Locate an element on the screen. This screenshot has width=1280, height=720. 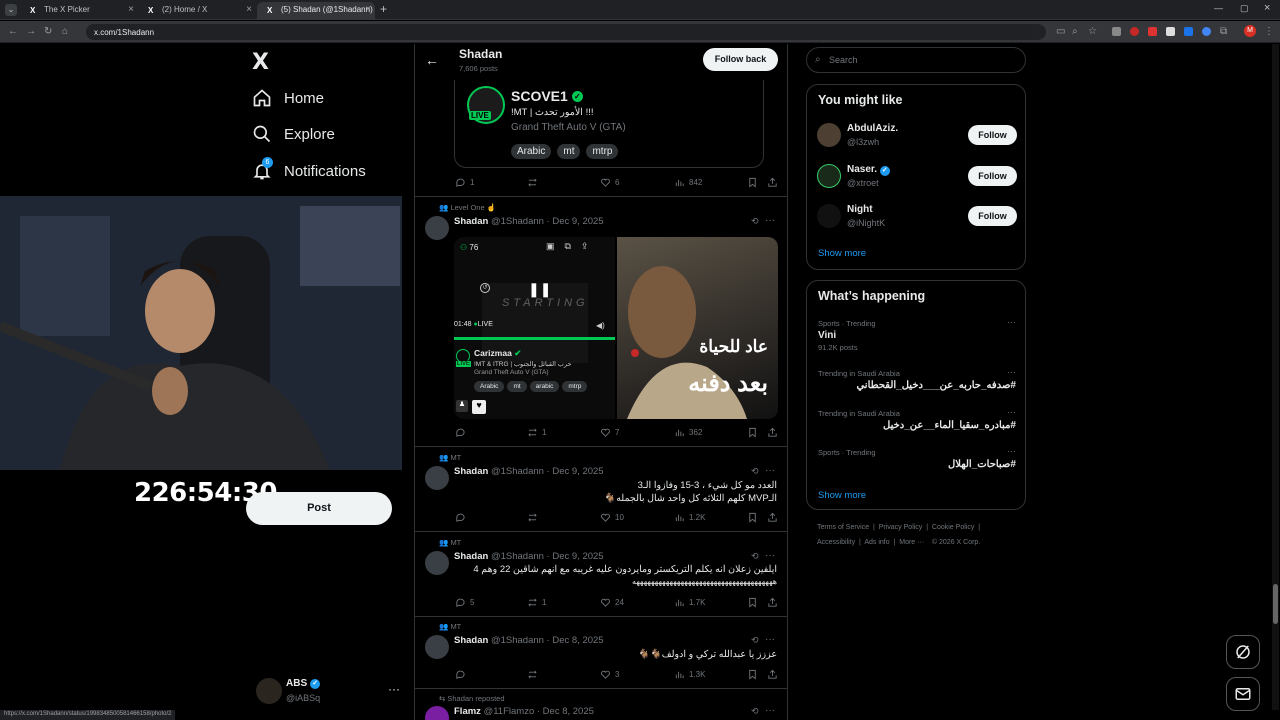
emote-icon: ♟ is located at coordinates (462, 406).